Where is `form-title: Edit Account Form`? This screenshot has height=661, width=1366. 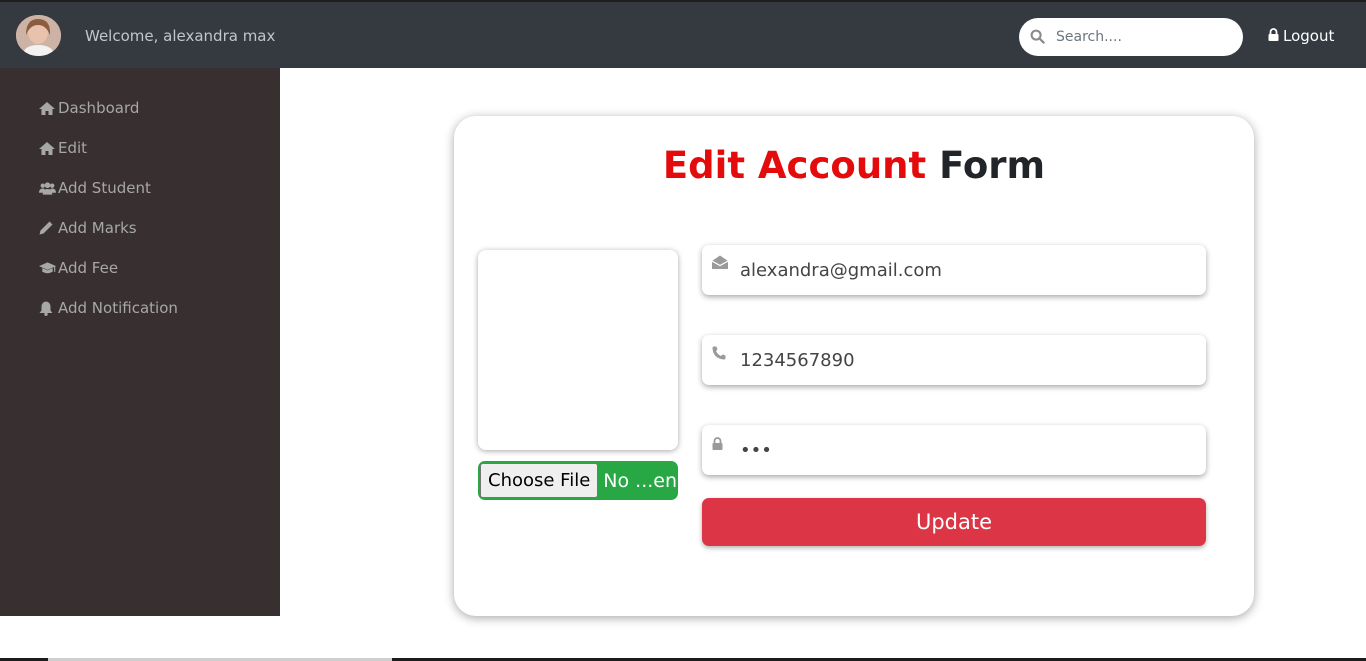 form-title: Edit Account Form is located at coordinates (854, 165).